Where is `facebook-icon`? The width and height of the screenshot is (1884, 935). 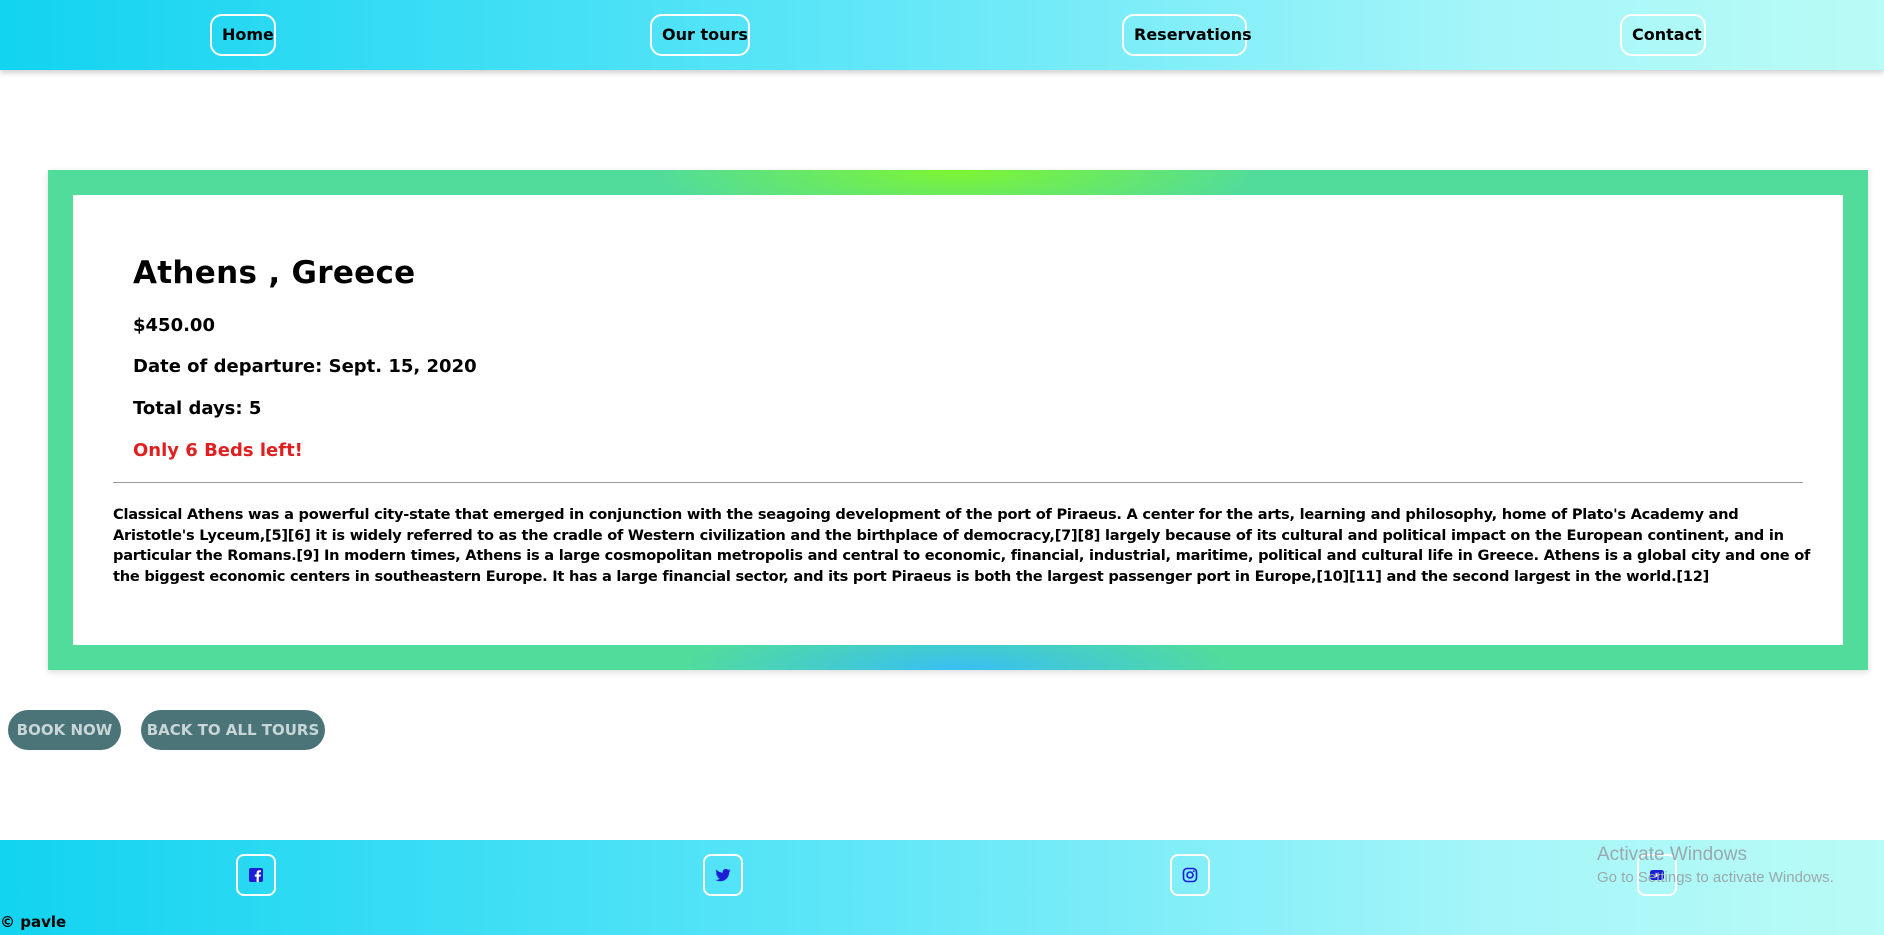 facebook-icon is located at coordinates (256, 875).